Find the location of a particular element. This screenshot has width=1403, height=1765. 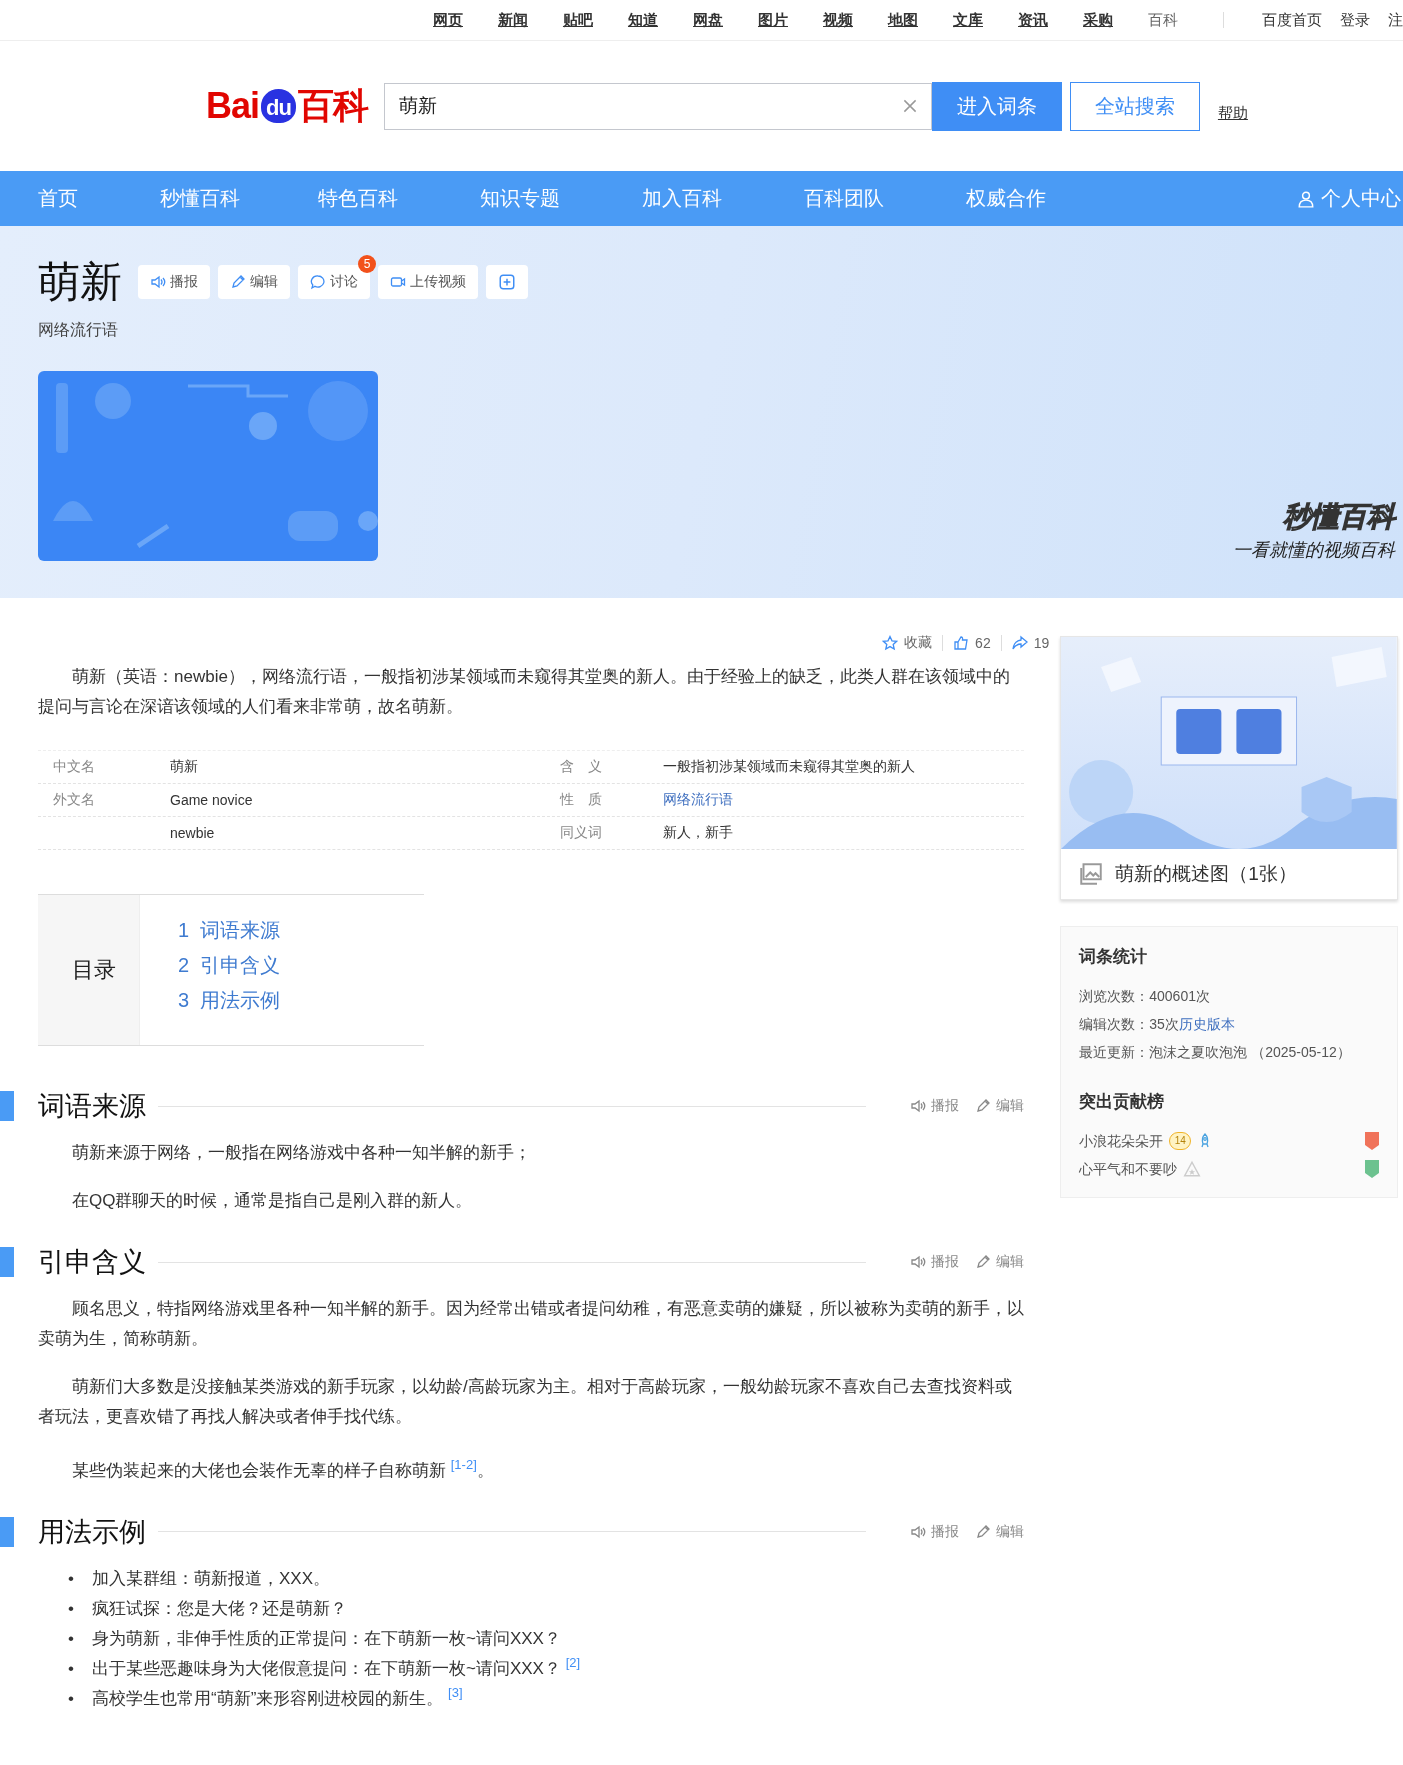

user-icon is located at coordinates (1306, 198).